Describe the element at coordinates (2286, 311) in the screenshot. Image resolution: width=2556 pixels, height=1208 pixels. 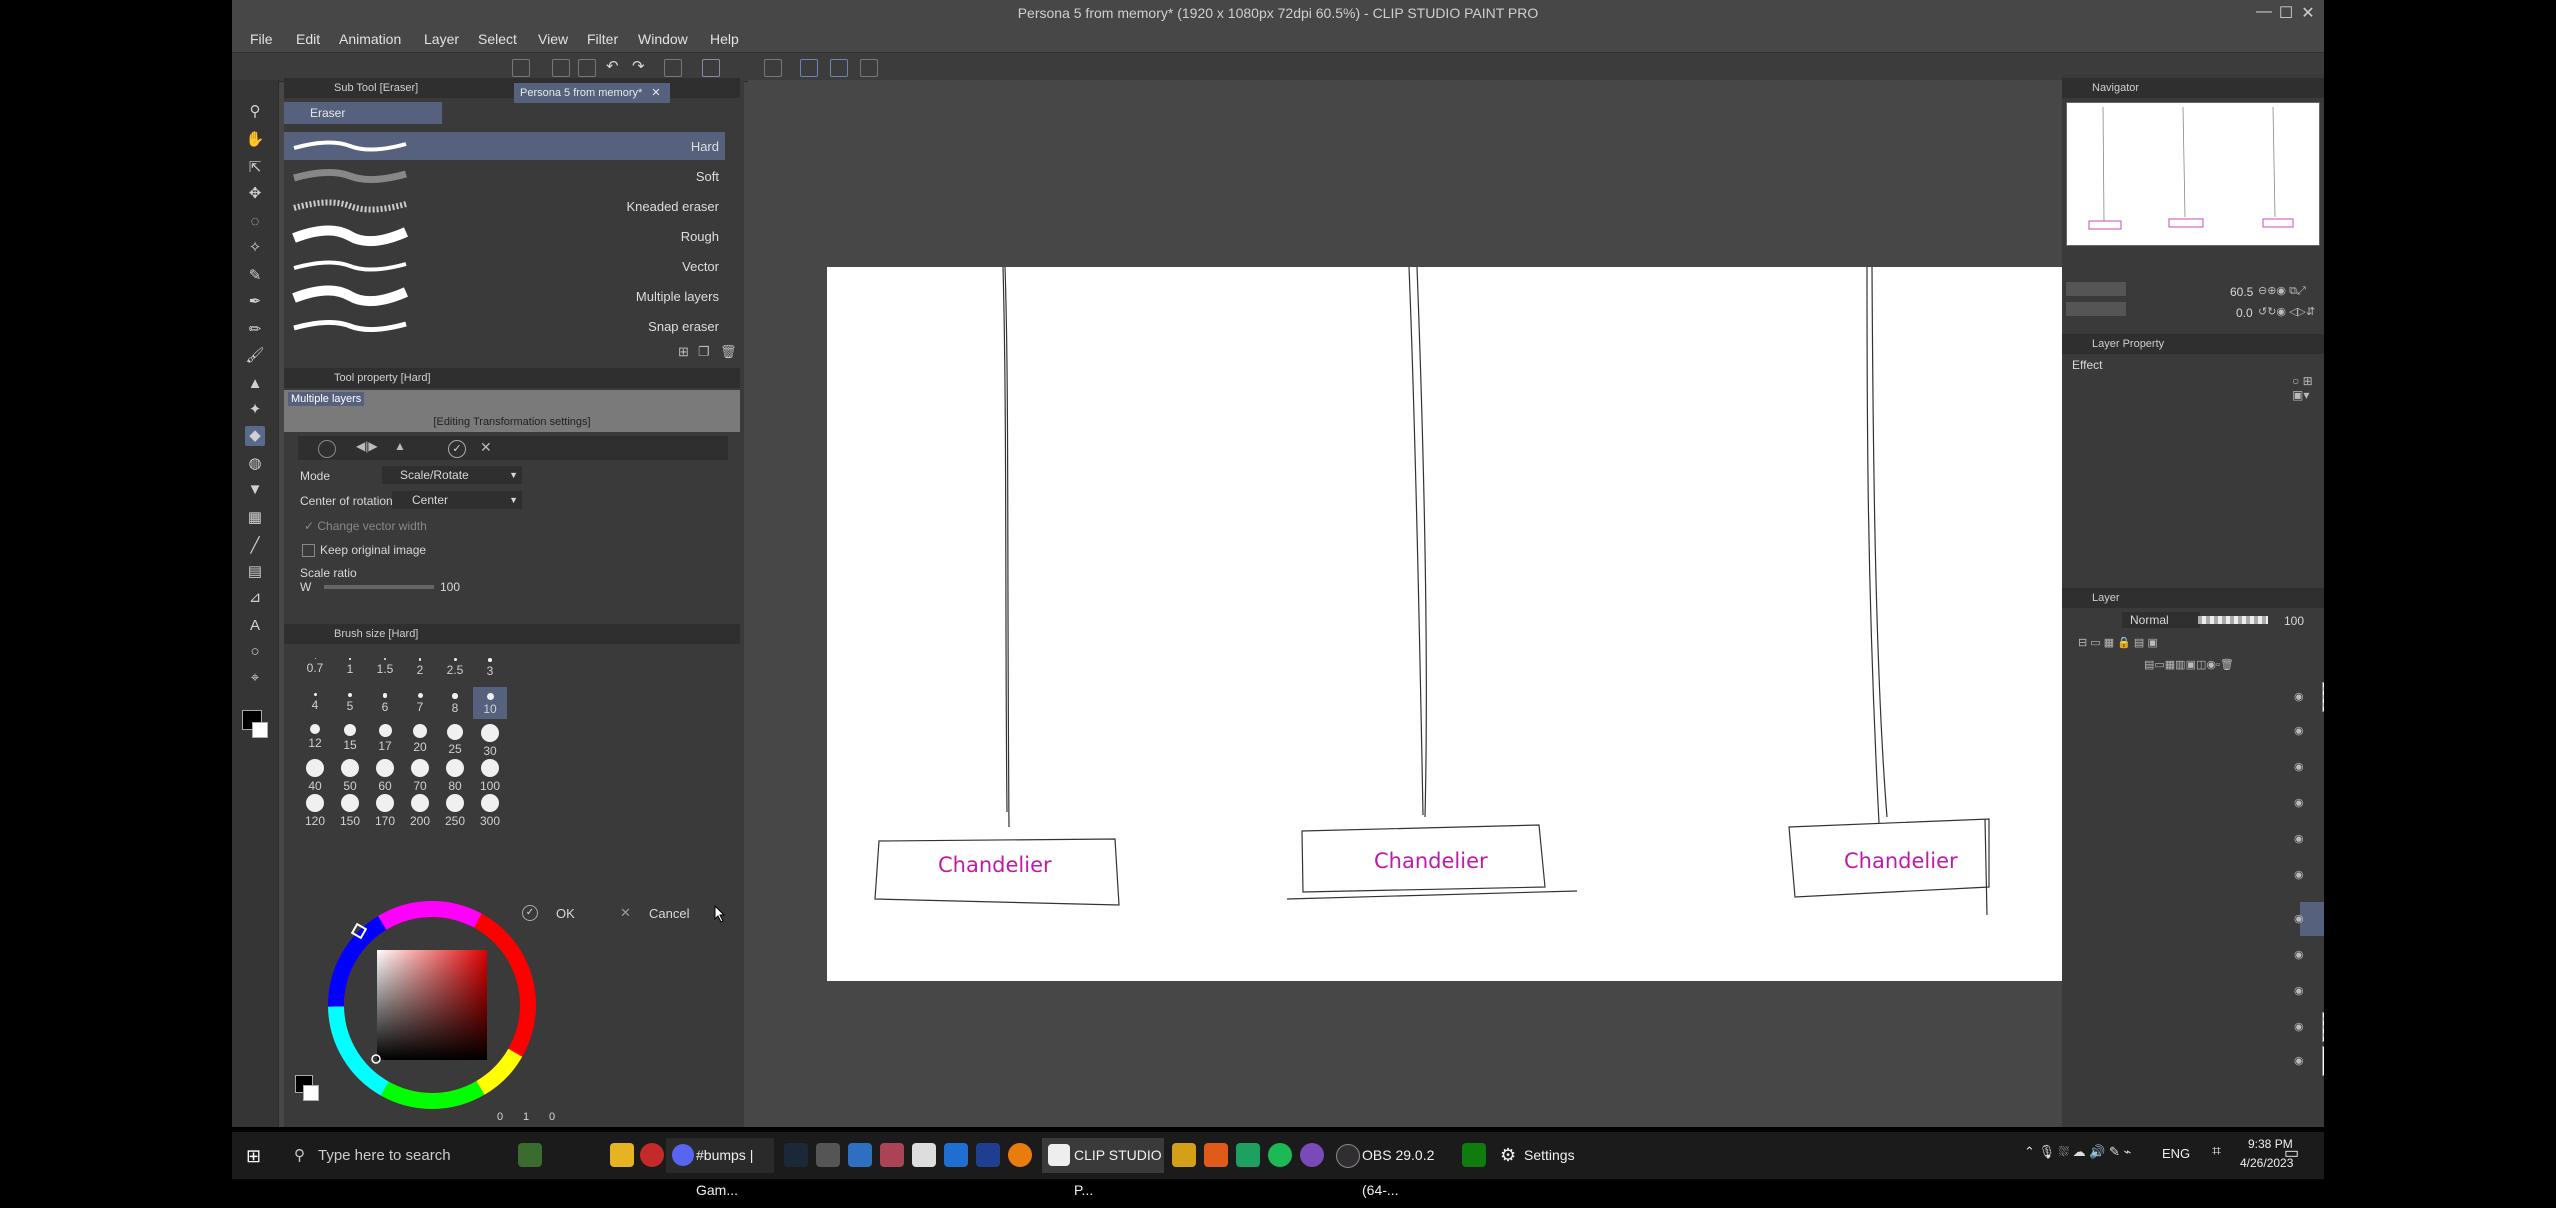
I see `rotate-controls-icon: ↺↻◉ ◁▷⇵` at that location.